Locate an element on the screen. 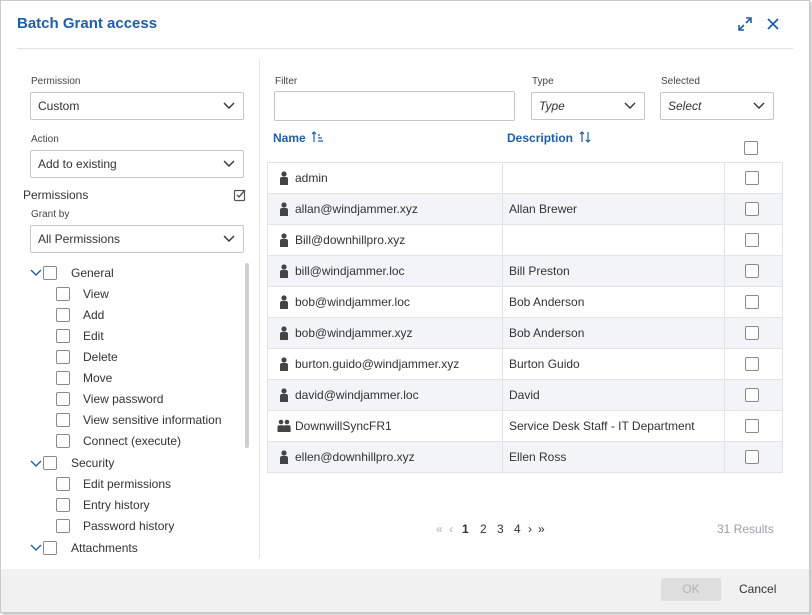 This screenshot has width=812, height=615. row-name: burton.guido@windjammer.xyz is located at coordinates (377, 364).